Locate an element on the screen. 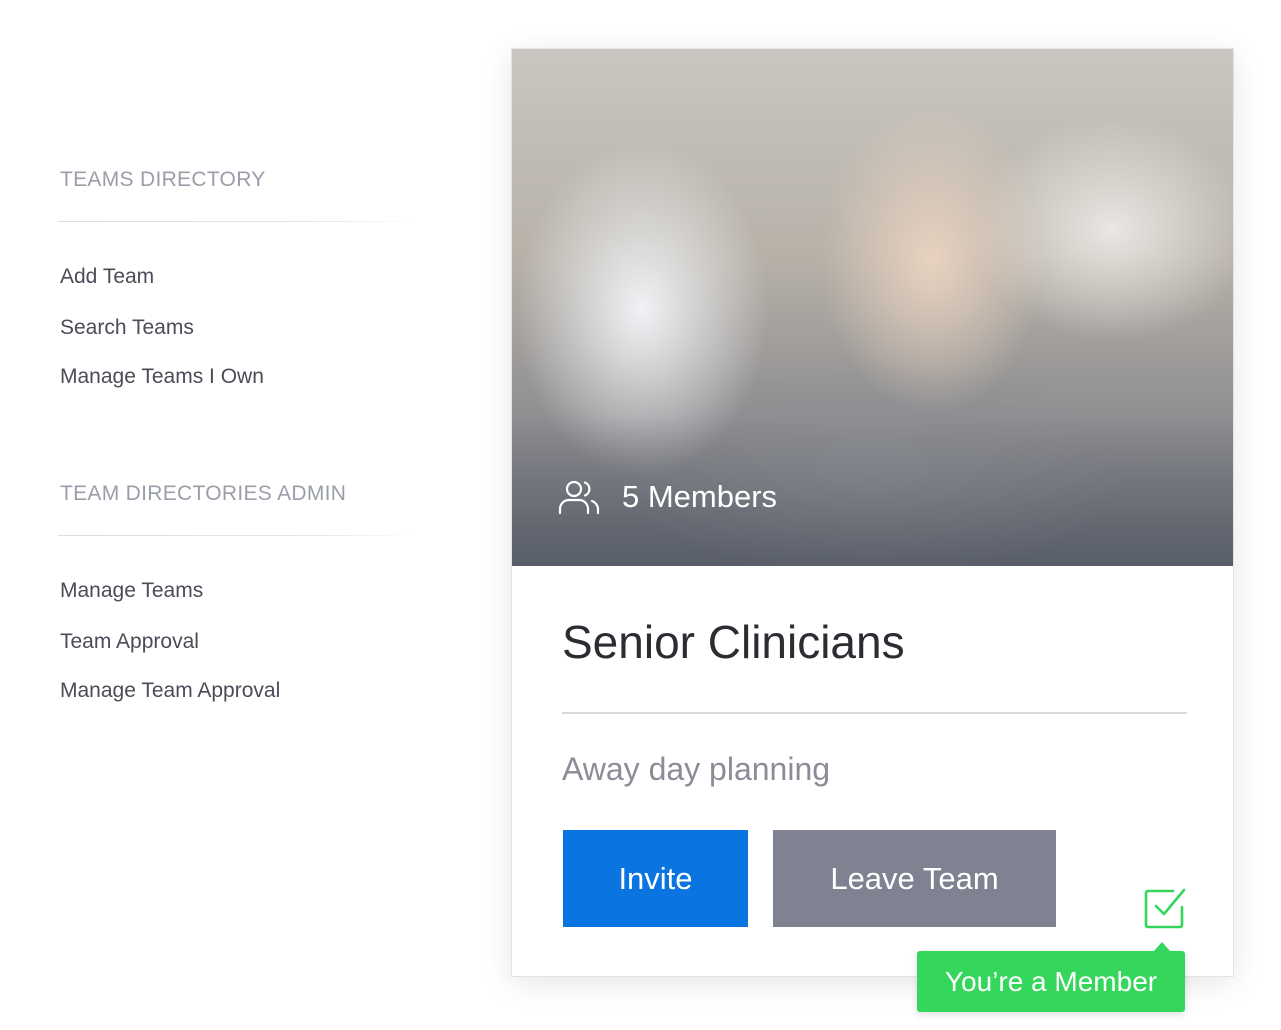 The width and height of the screenshot is (1281, 1030). checkbox-checked-icon is located at coordinates (1165, 908).